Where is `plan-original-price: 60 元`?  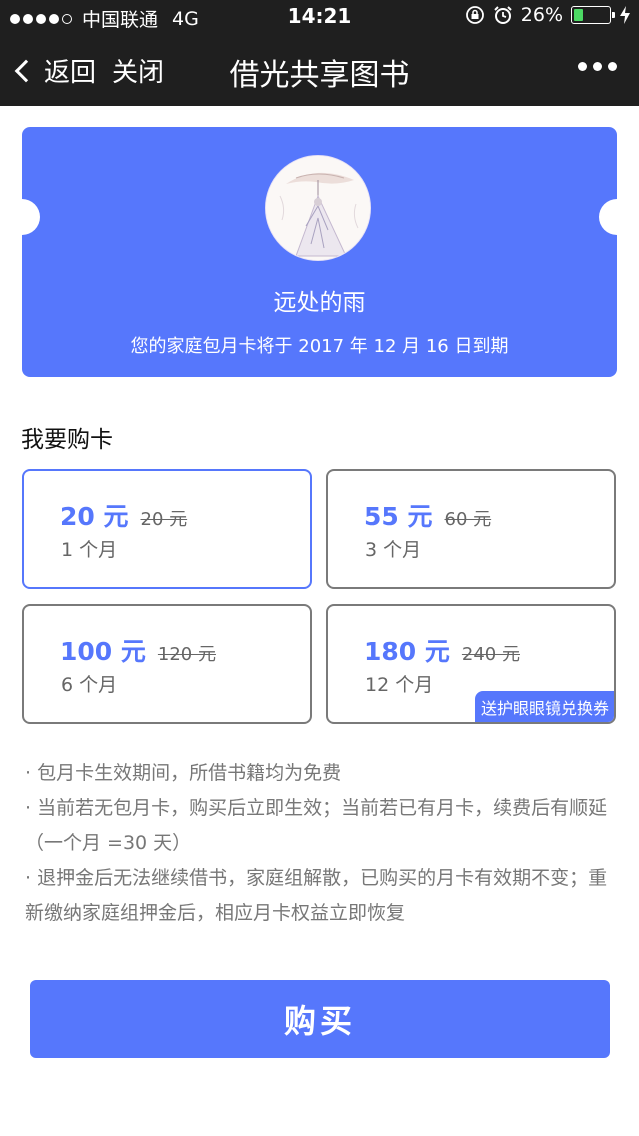
plan-original-price: 60 元 is located at coordinates (468, 519).